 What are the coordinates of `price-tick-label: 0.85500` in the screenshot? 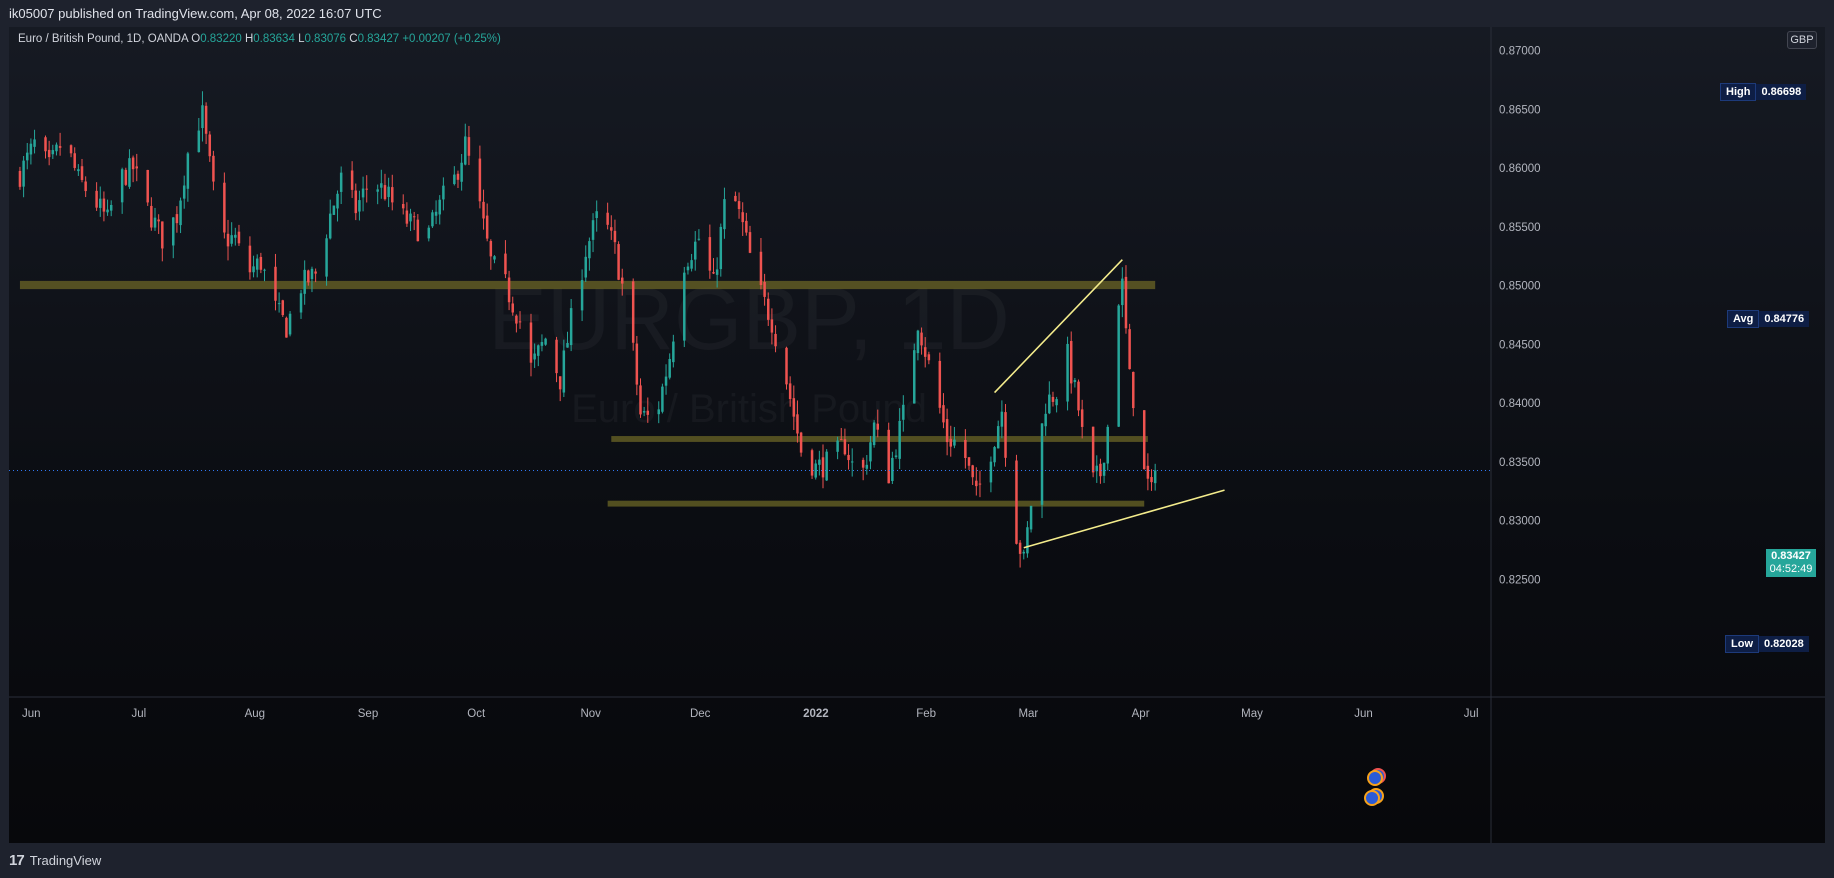 It's located at (1520, 228).